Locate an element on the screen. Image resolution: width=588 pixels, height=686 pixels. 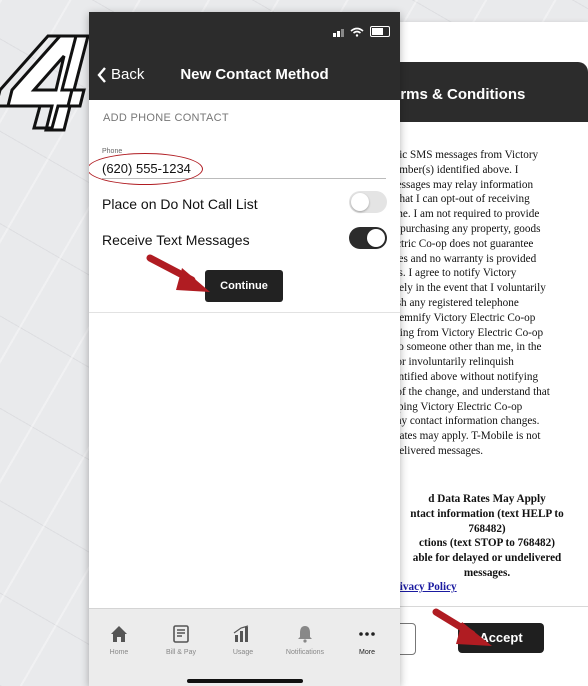
terms-line: o of the change, and understand that is located at coordinates (469, 391).